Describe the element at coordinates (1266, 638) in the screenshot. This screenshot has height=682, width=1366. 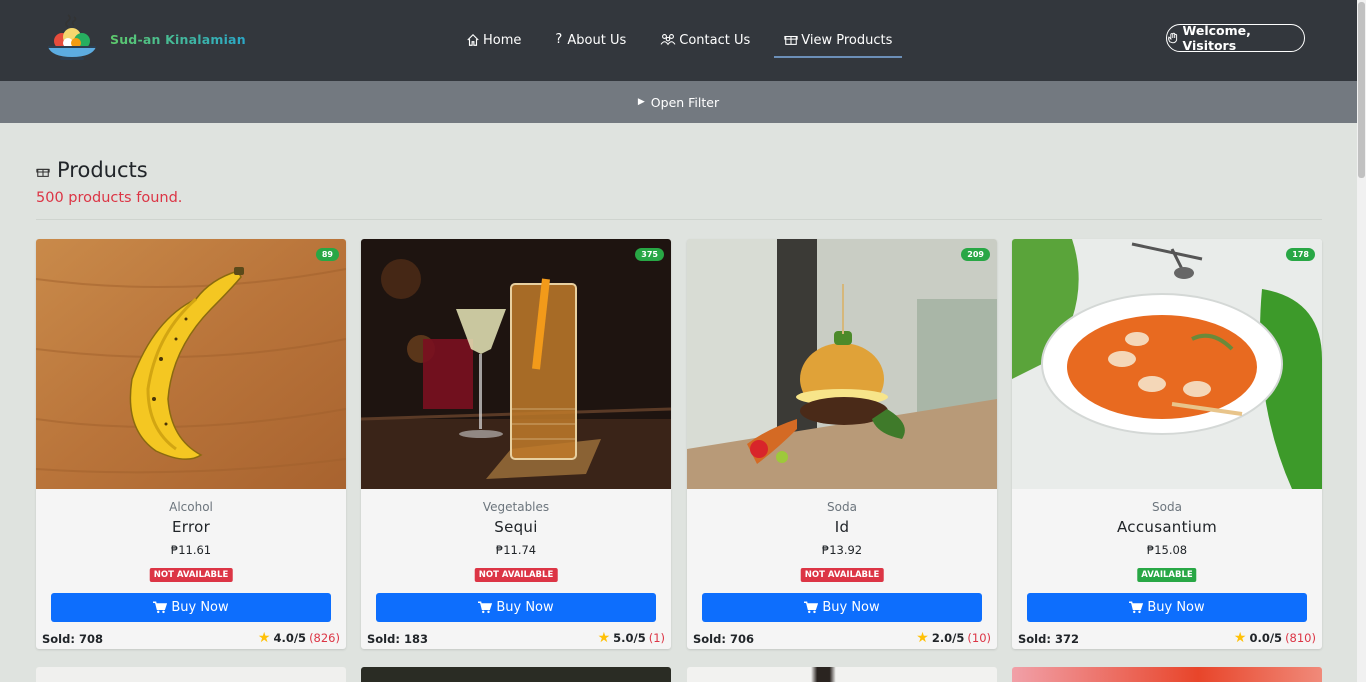
I see `rating-score: 0.0/5` at that location.